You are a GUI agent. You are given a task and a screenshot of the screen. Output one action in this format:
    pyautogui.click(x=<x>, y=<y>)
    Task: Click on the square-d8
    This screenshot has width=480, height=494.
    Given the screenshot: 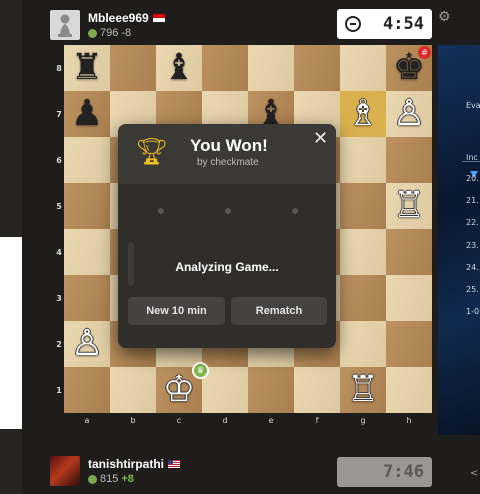 What is the action you would take?
    pyautogui.click(x=225, y=68)
    